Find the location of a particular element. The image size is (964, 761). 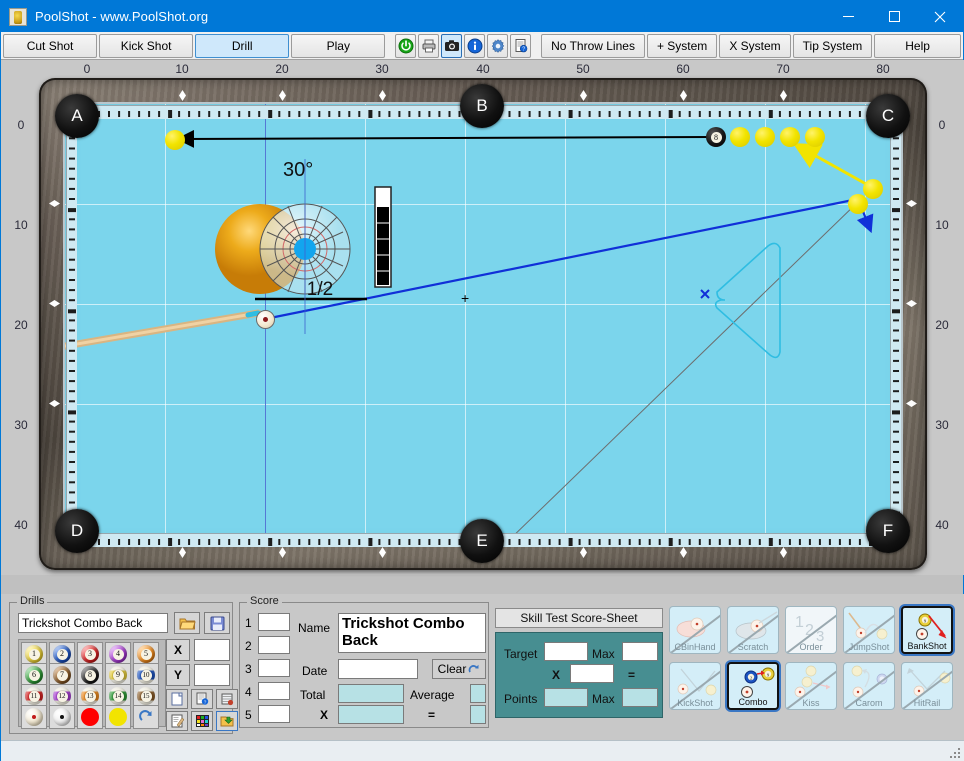

page-help-icon: ? is located at coordinates (202, 698).